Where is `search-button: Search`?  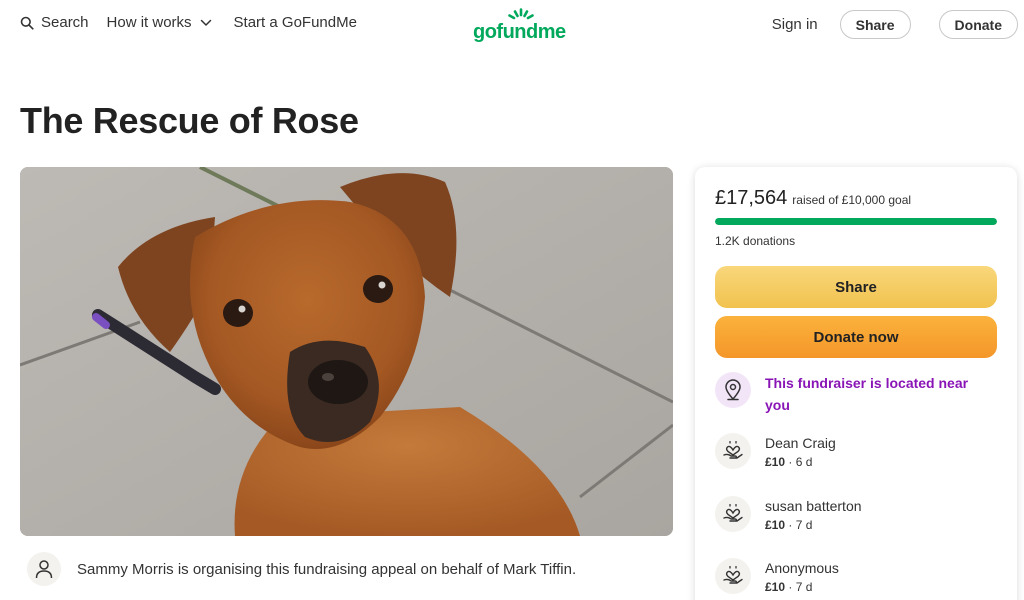 search-button: Search is located at coordinates (54, 22).